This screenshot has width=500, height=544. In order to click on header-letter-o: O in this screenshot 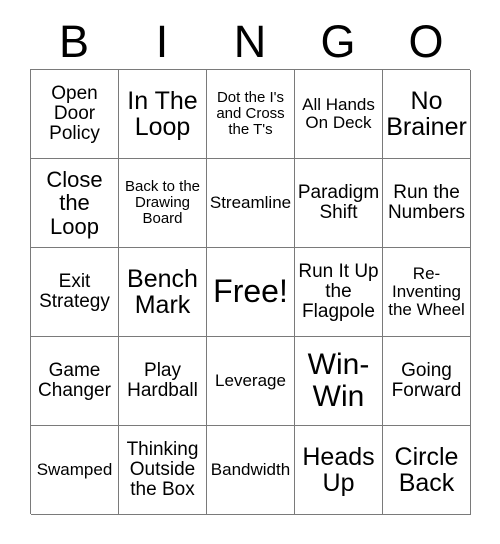, I will do `click(426, 41)`.